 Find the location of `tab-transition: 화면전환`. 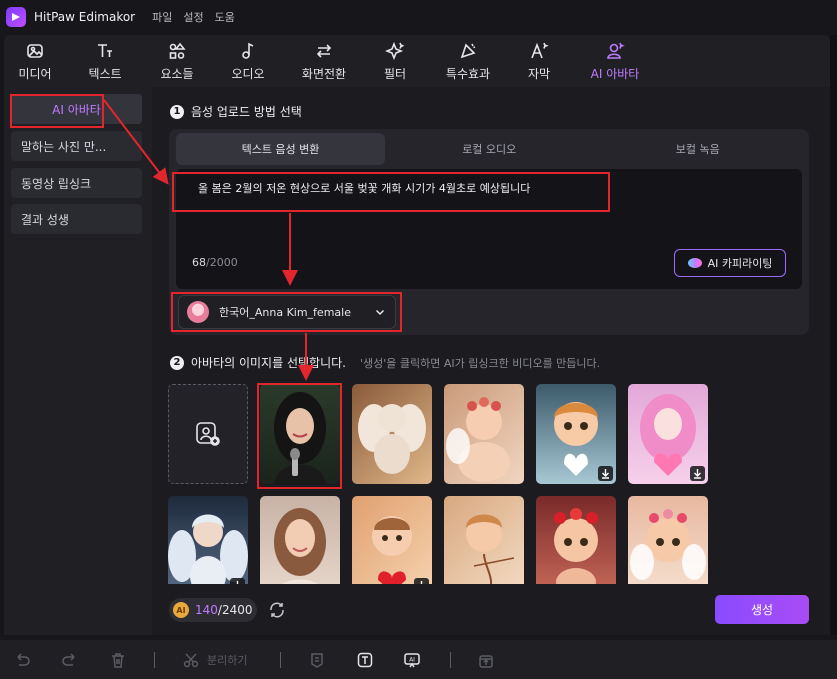

tab-transition: 화면전환 is located at coordinates (324, 61).